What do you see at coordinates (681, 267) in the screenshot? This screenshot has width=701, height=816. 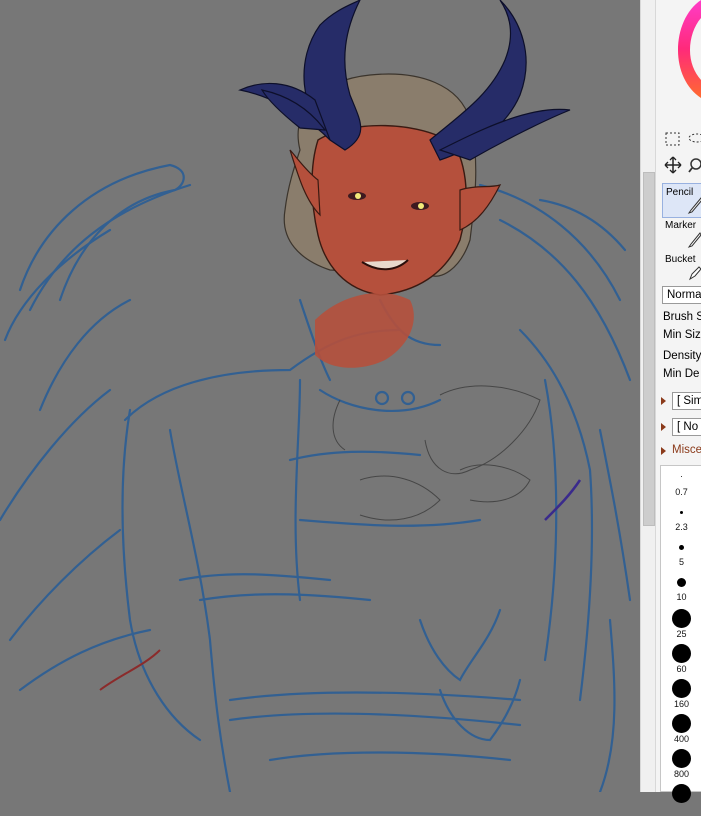 I see `brush-slot-bucket: Bucket` at bounding box center [681, 267].